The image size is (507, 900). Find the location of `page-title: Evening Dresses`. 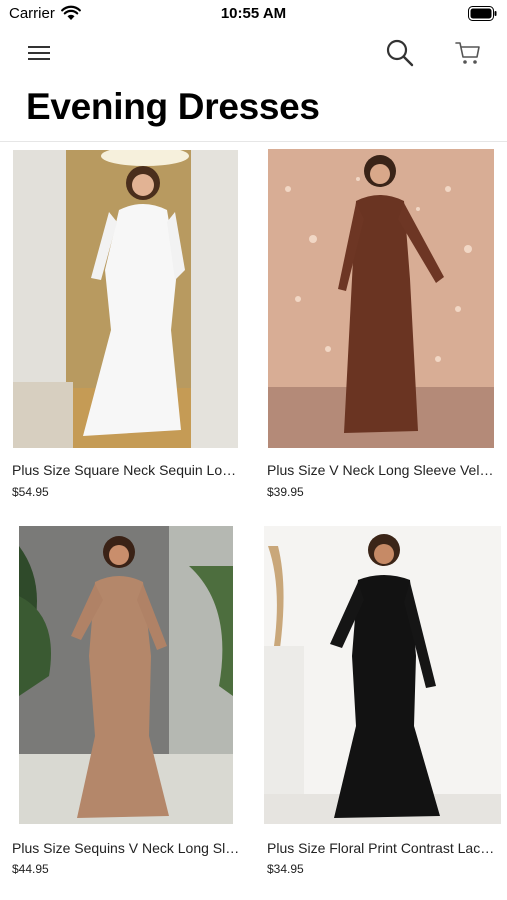

page-title: Evening Dresses is located at coordinates (173, 106).